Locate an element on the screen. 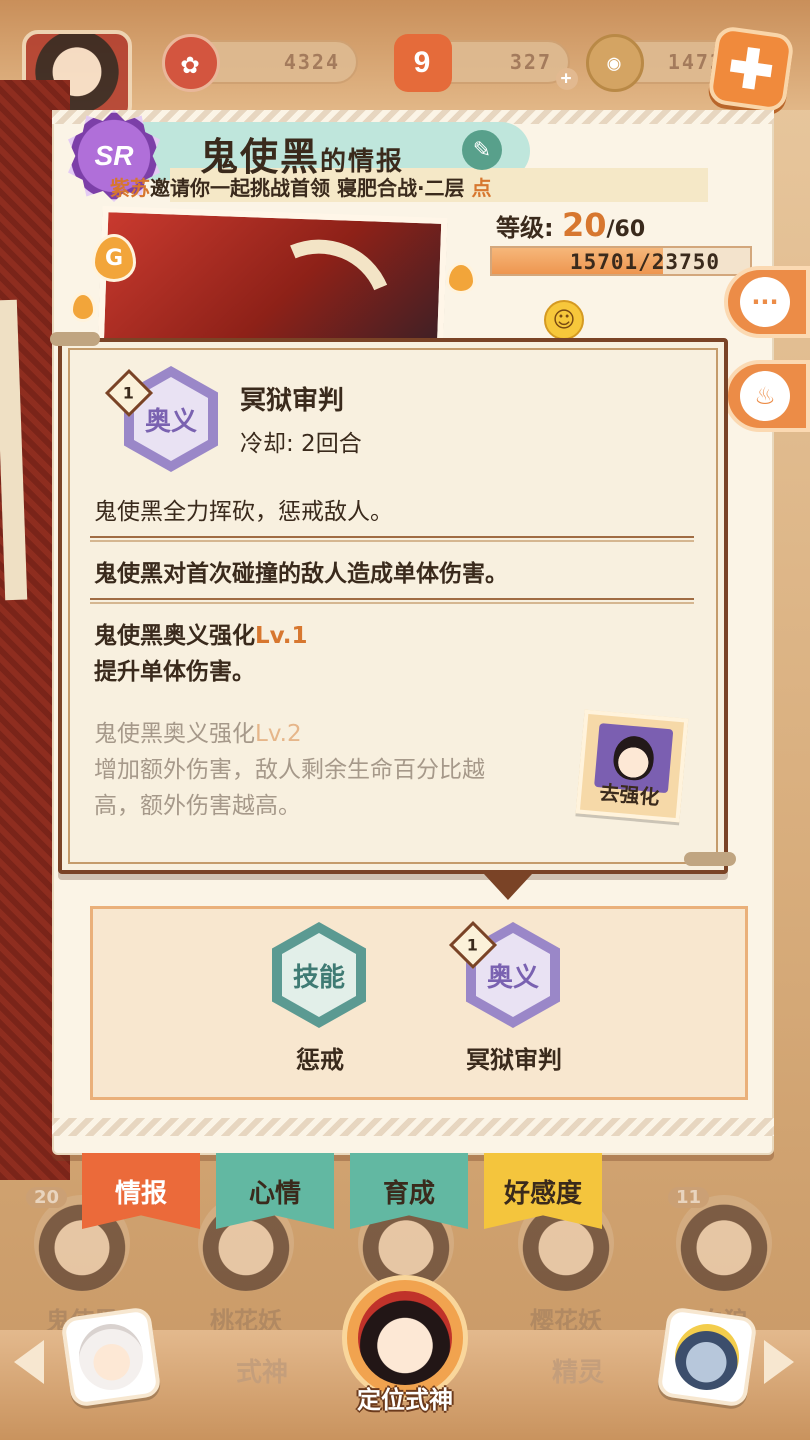  marquee-player-name: 紫苏 is located at coordinates (130, 188).